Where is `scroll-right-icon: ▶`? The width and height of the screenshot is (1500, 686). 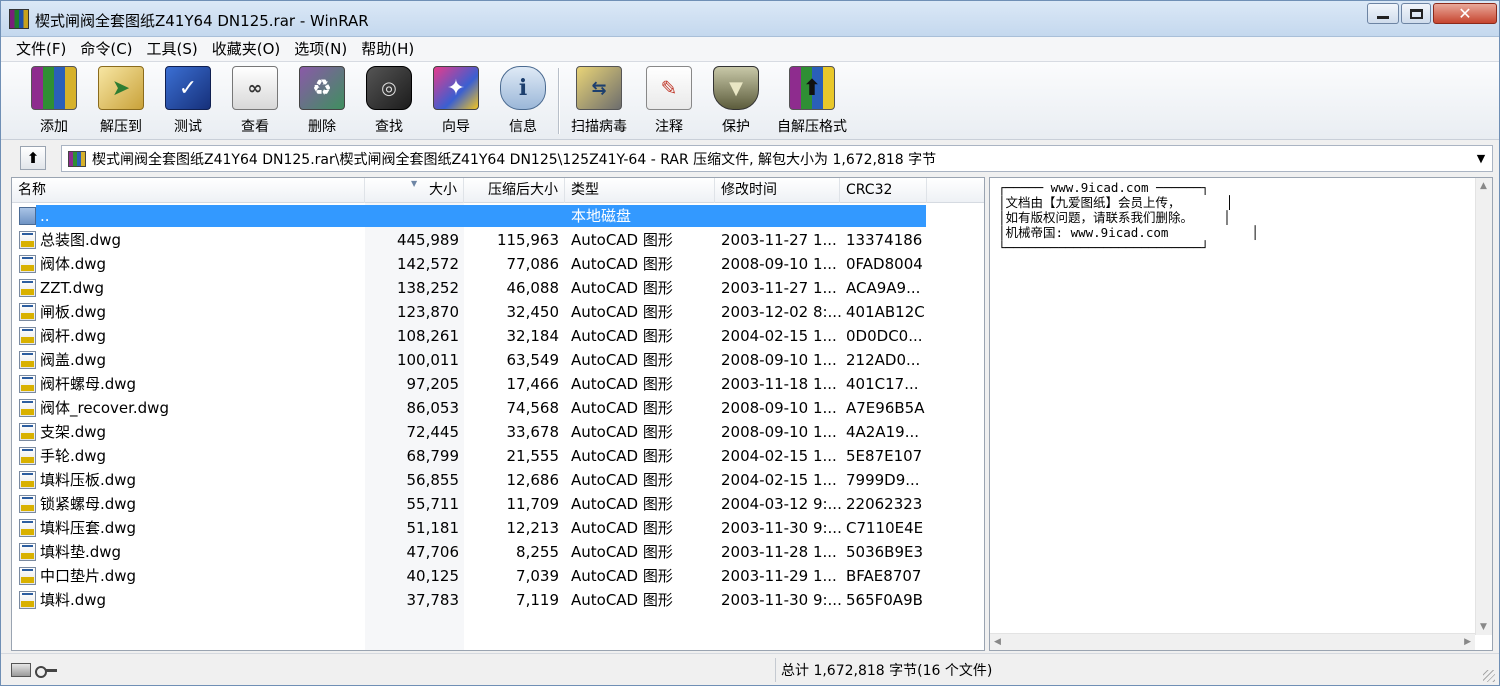 scroll-right-icon: ▶ is located at coordinates (1467, 642).